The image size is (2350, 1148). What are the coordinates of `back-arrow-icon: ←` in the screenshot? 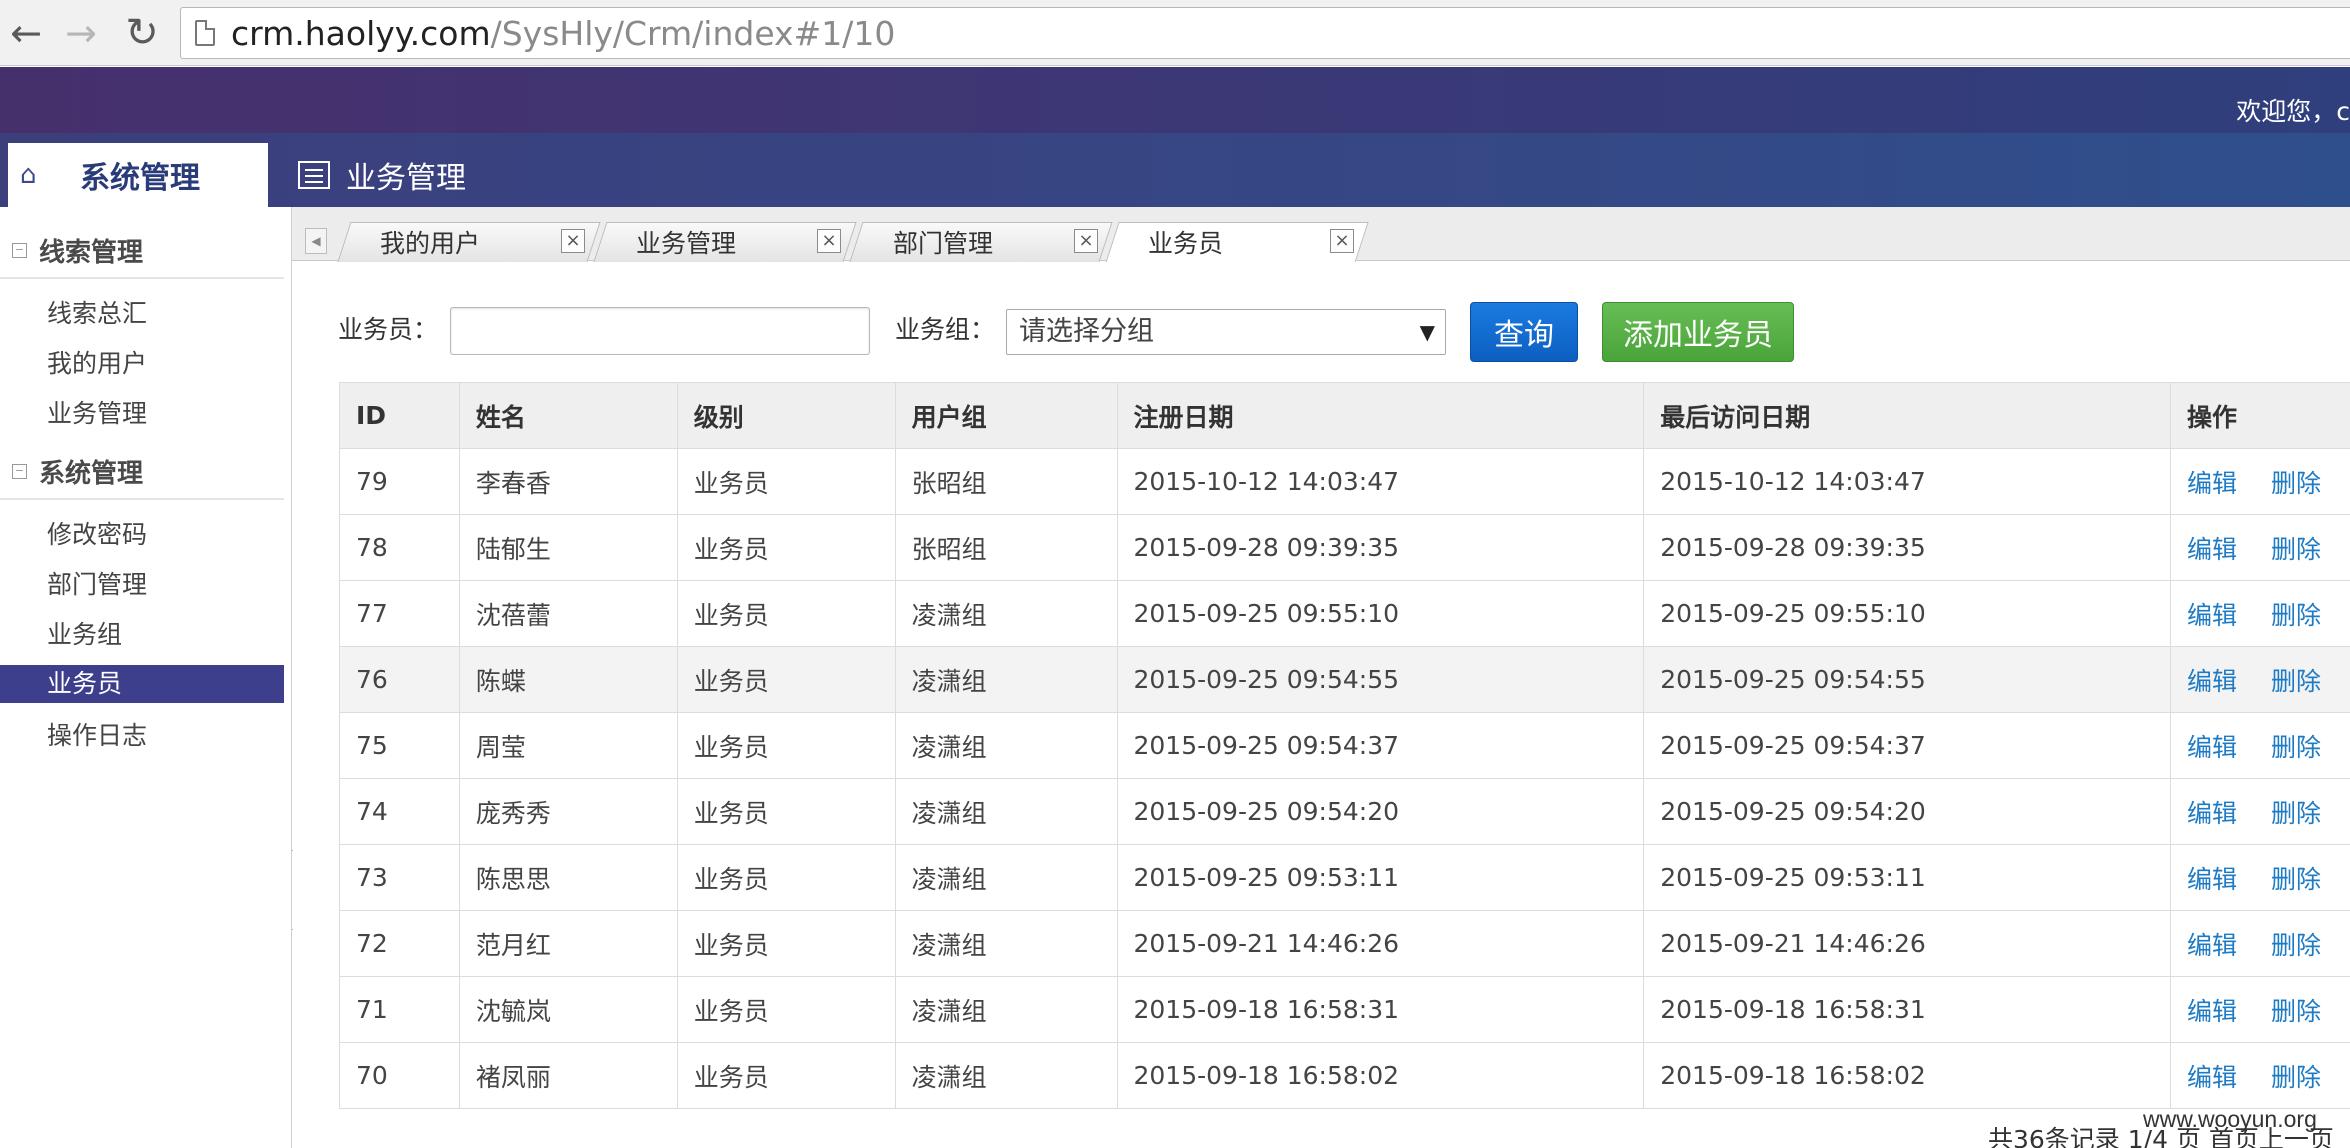 It's located at (26, 33).